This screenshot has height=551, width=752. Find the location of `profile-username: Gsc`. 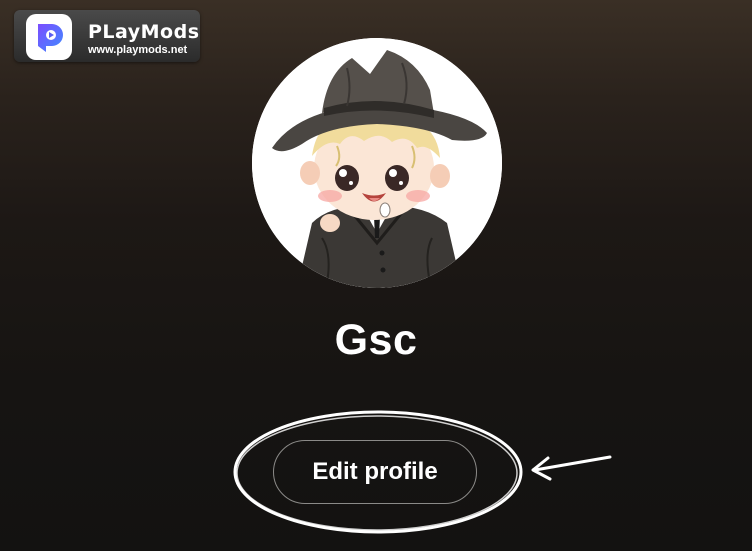

profile-username: Gsc is located at coordinates (376, 340).